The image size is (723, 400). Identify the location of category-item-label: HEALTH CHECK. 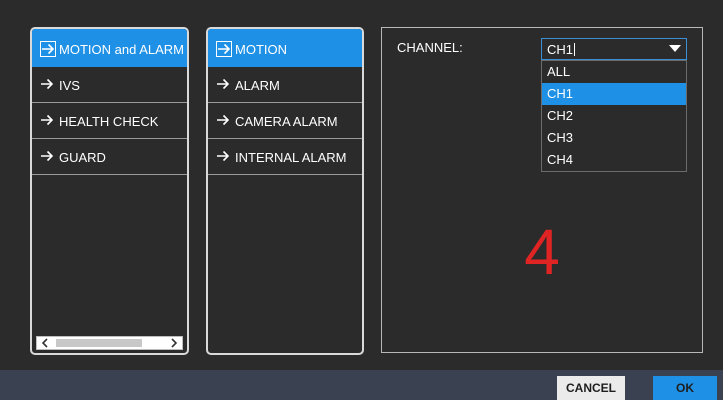
(109, 121).